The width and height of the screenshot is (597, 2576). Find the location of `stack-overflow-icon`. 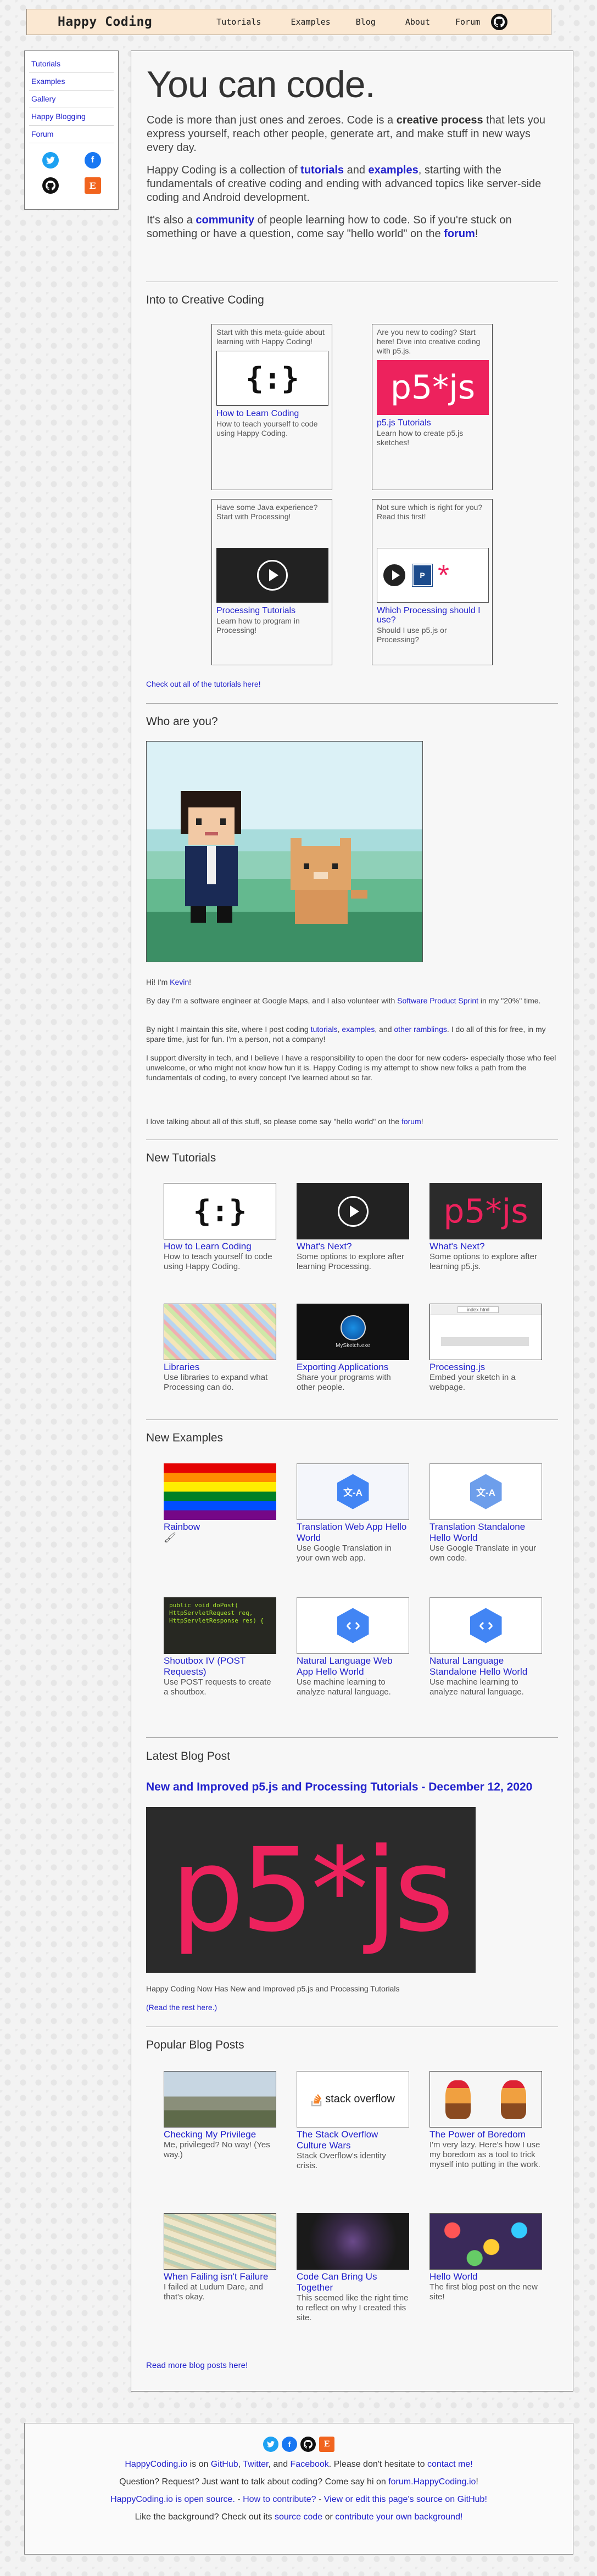

stack-overflow-icon is located at coordinates (316, 2100).